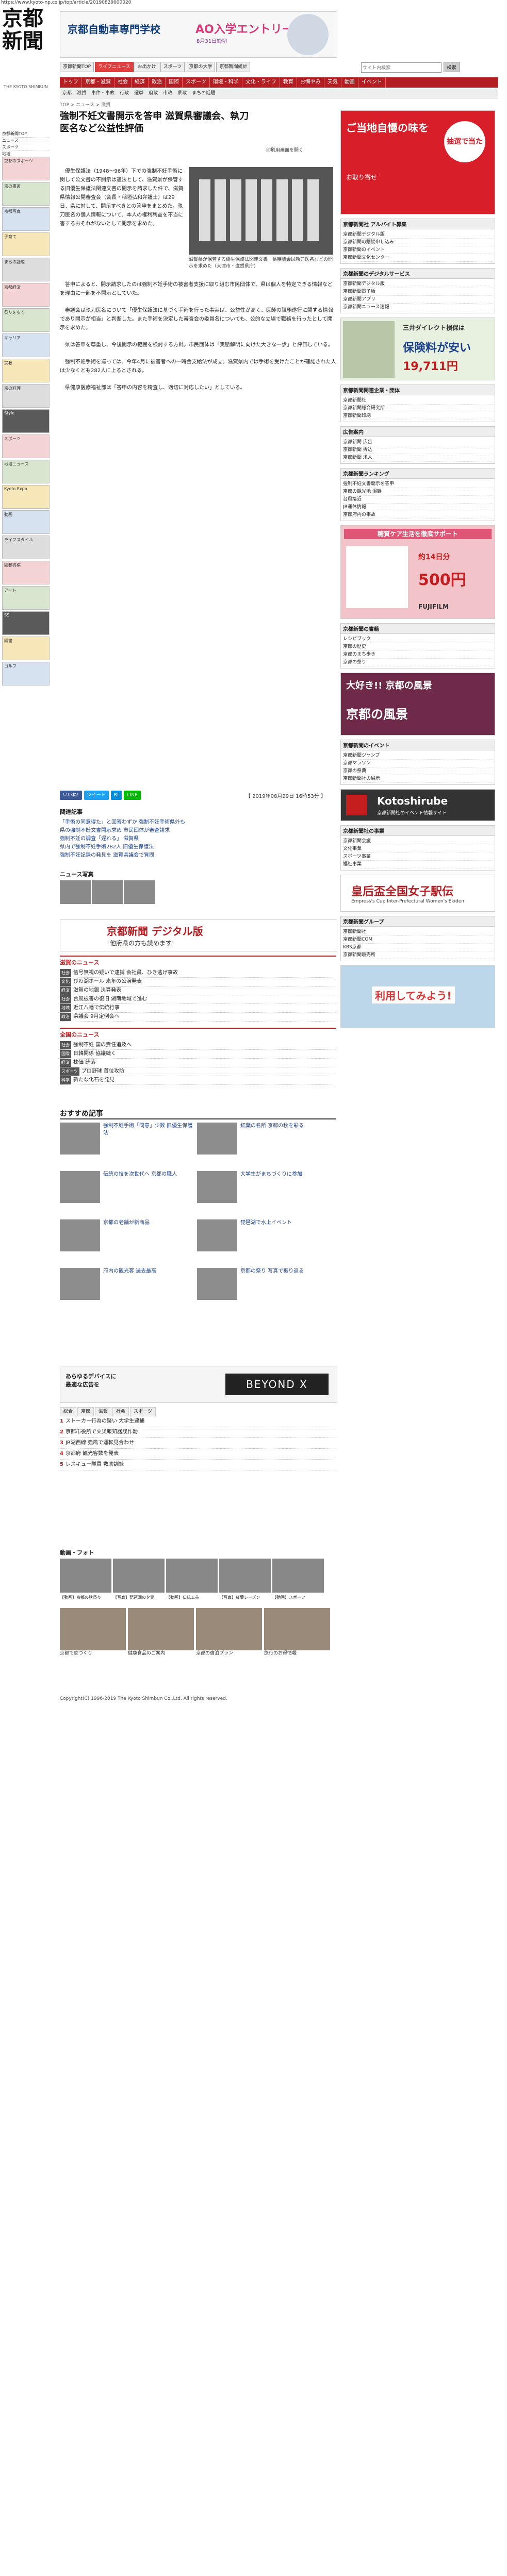  Describe the element at coordinates (172, 67) in the screenshot. I see `top-tab: スポーツ` at that location.